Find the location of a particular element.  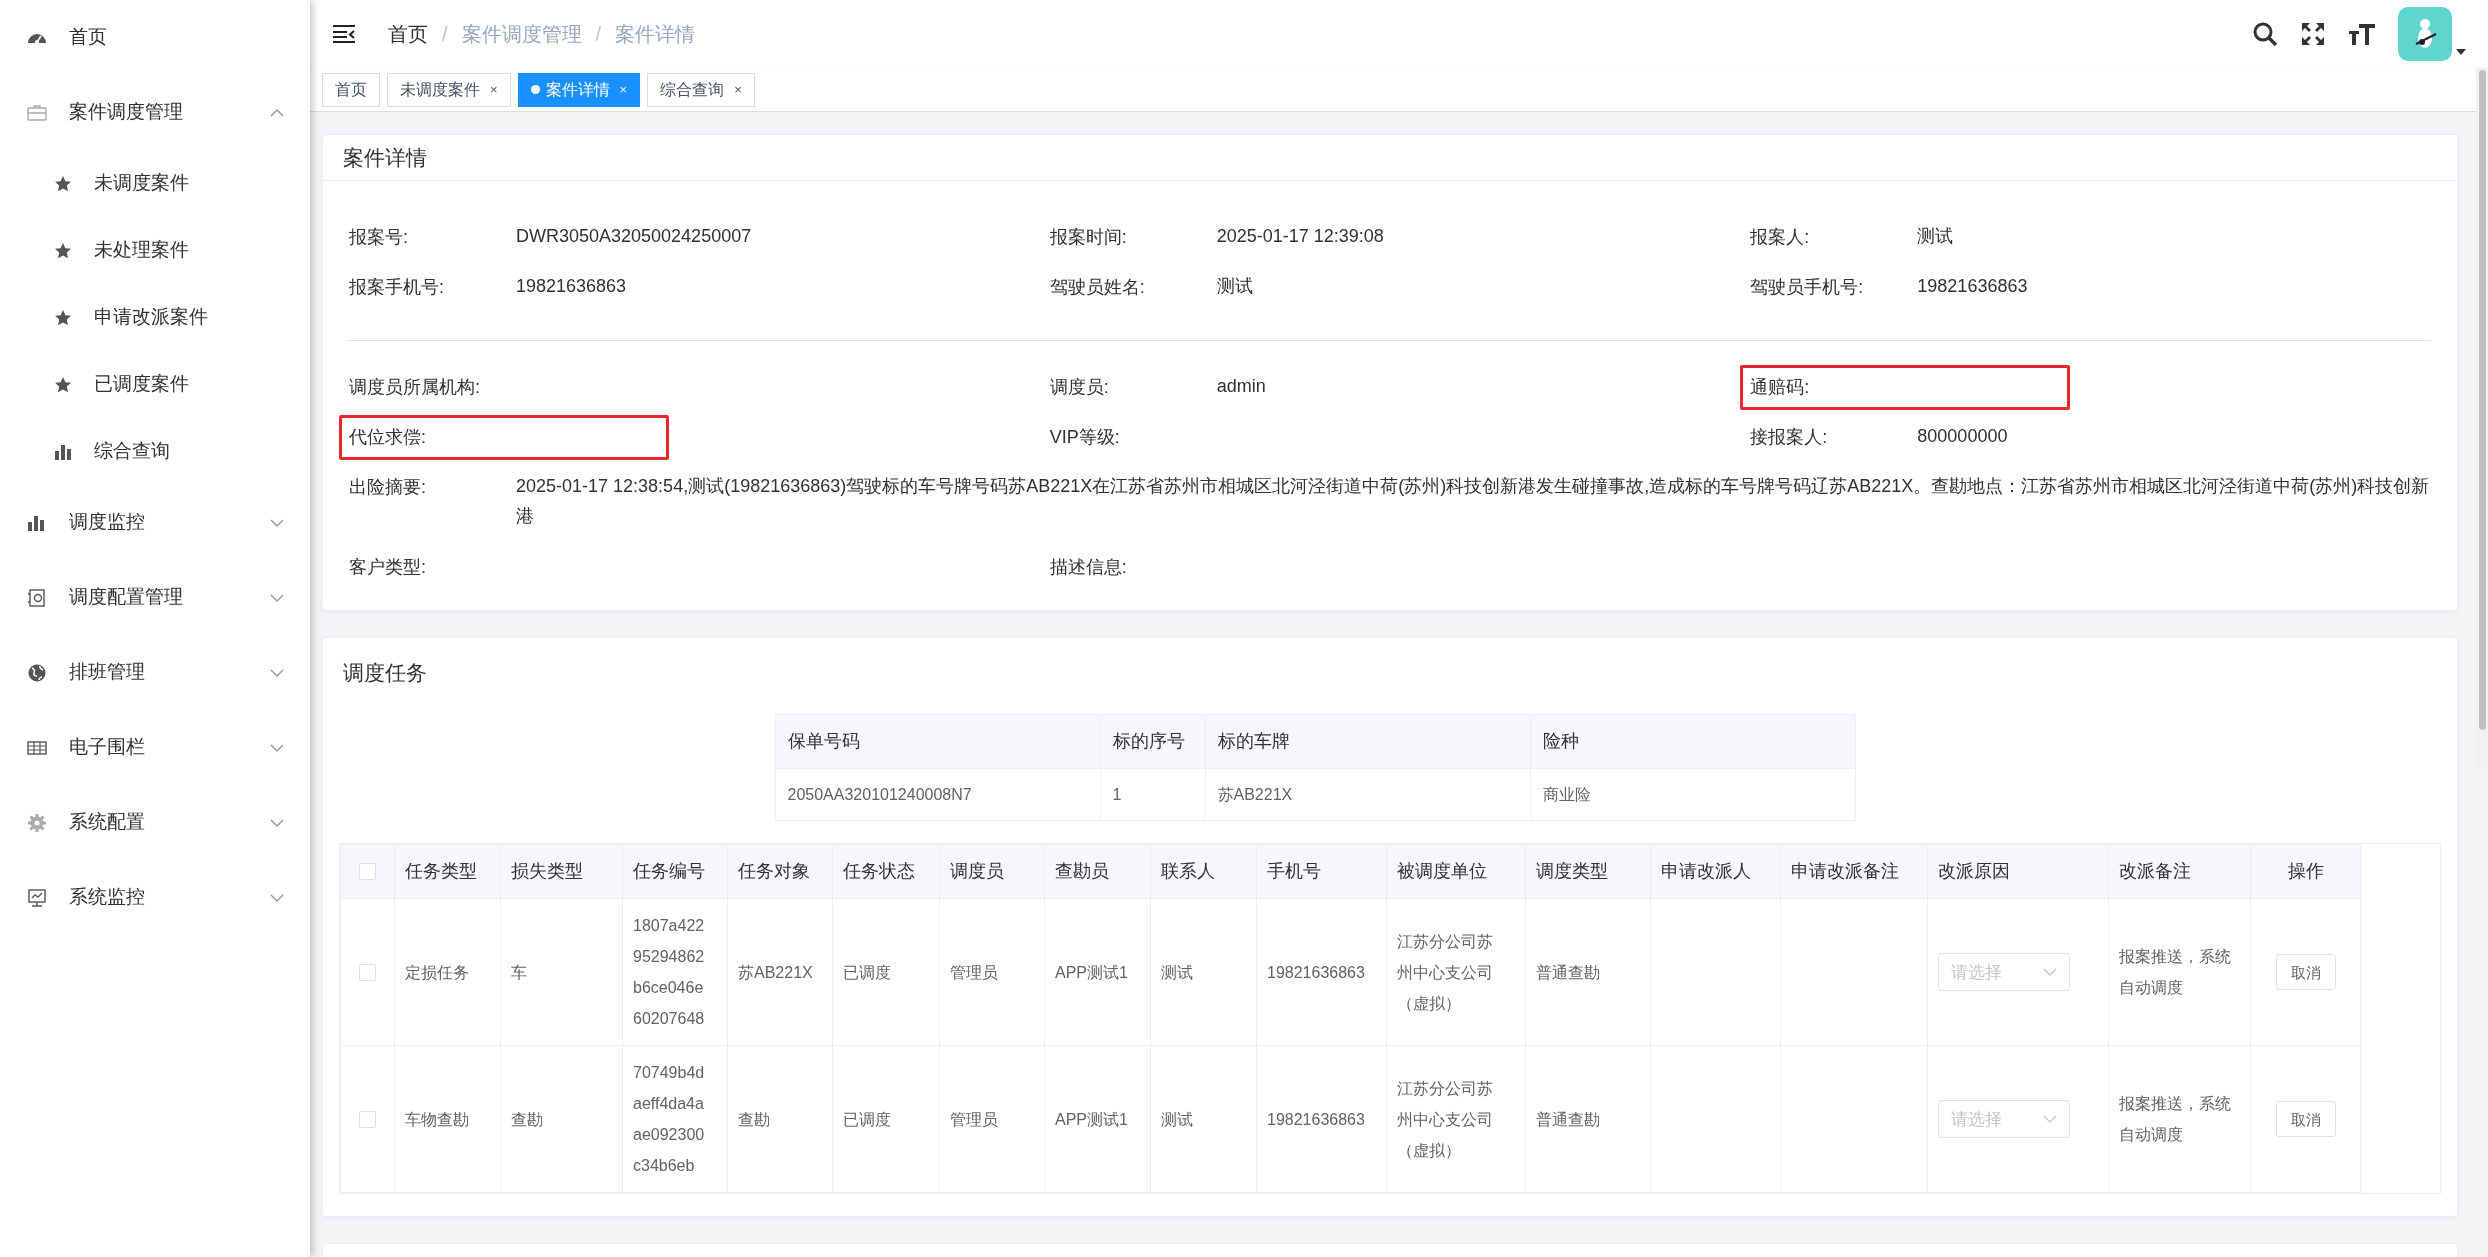

avatar is located at coordinates (2425, 34).